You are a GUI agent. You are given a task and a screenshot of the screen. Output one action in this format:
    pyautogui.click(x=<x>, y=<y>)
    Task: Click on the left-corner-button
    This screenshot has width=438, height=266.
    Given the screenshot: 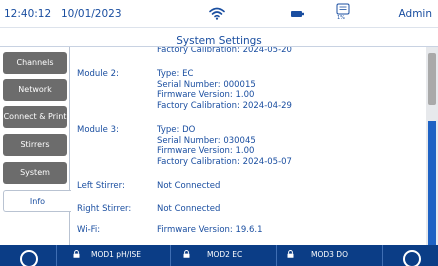 What is the action you would take?
    pyautogui.click(x=28, y=255)
    